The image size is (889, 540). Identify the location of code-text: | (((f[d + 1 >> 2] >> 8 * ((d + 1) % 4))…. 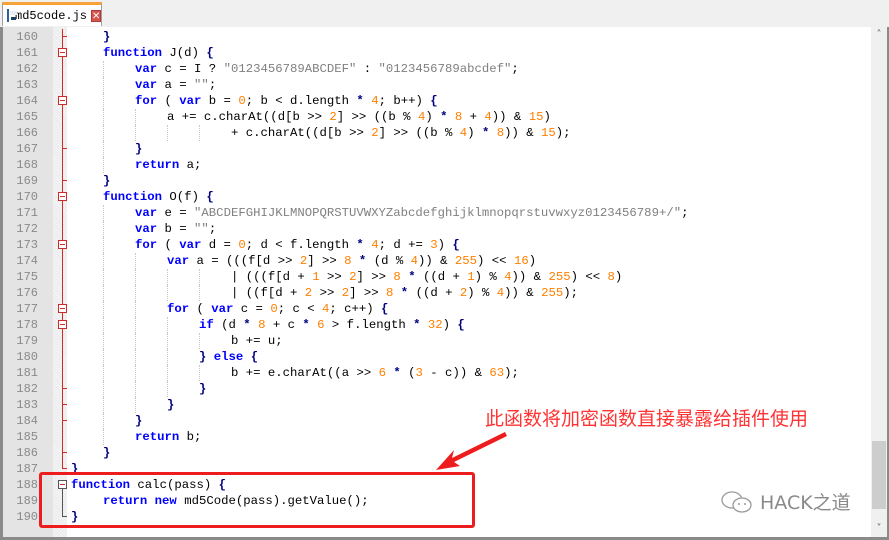
(427, 277).